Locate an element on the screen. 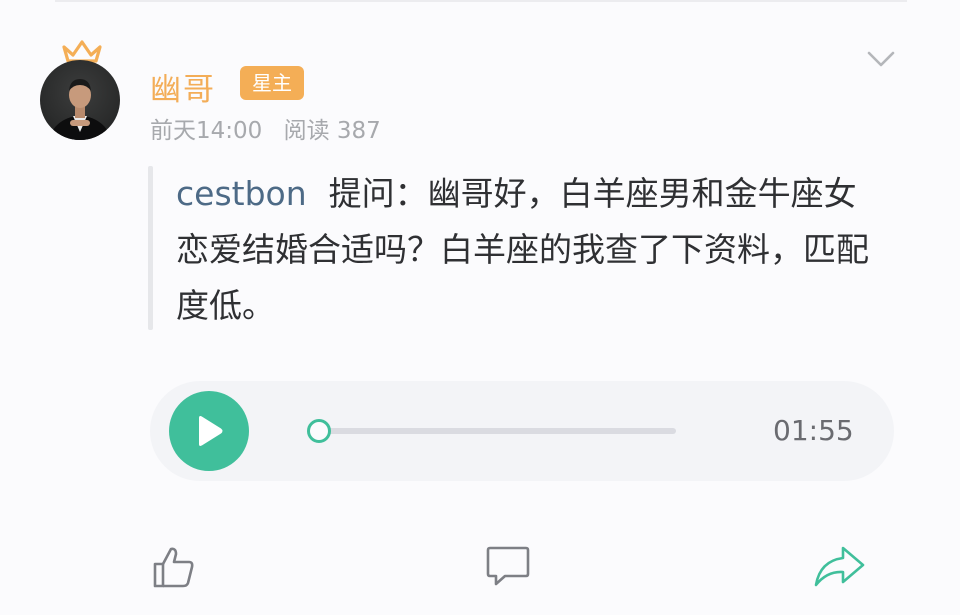  comment-icon is located at coordinates (508, 566).